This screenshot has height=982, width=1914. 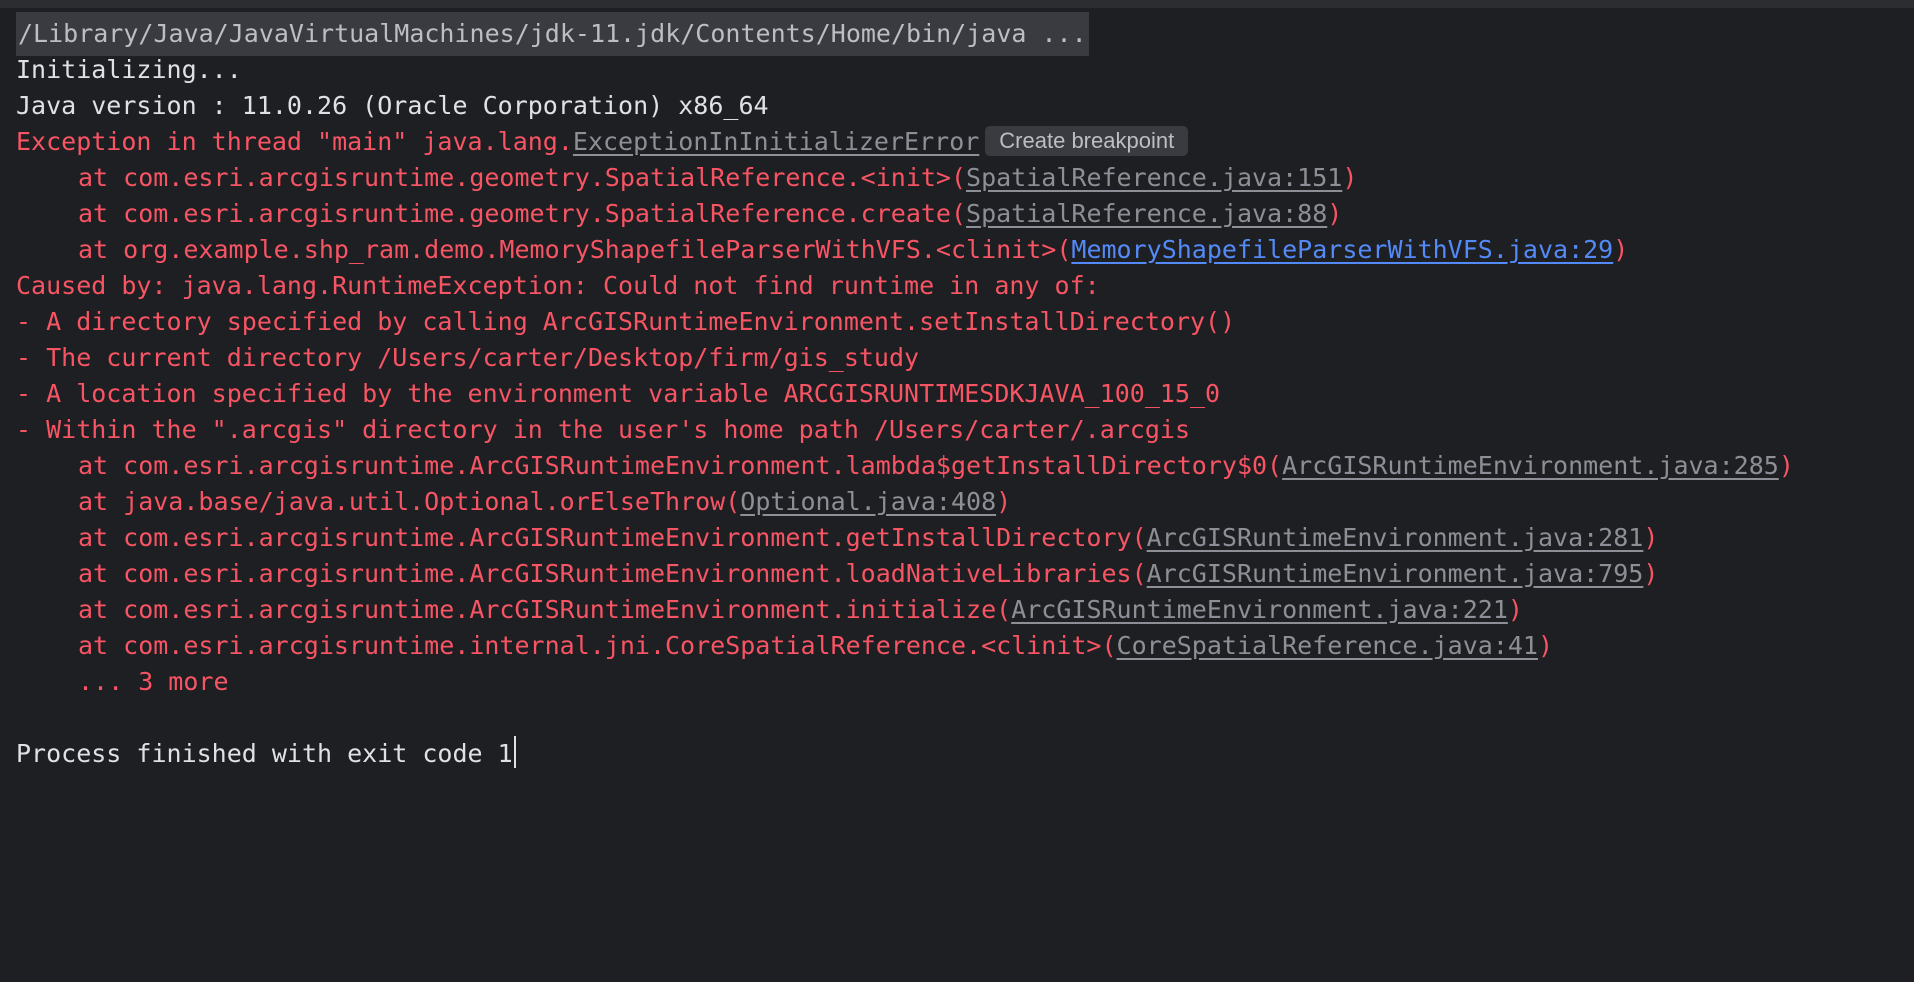 What do you see at coordinates (776, 141) in the screenshot?
I see `exception-class-link: ExceptionInInitializerError` at bounding box center [776, 141].